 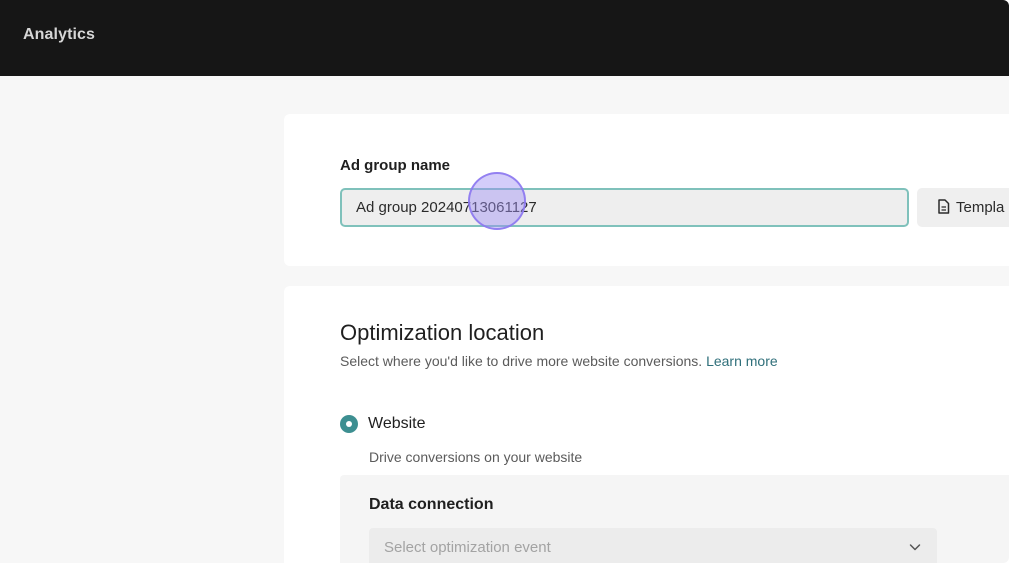 I want to click on website-option: Website, so click(x=383, y=424).